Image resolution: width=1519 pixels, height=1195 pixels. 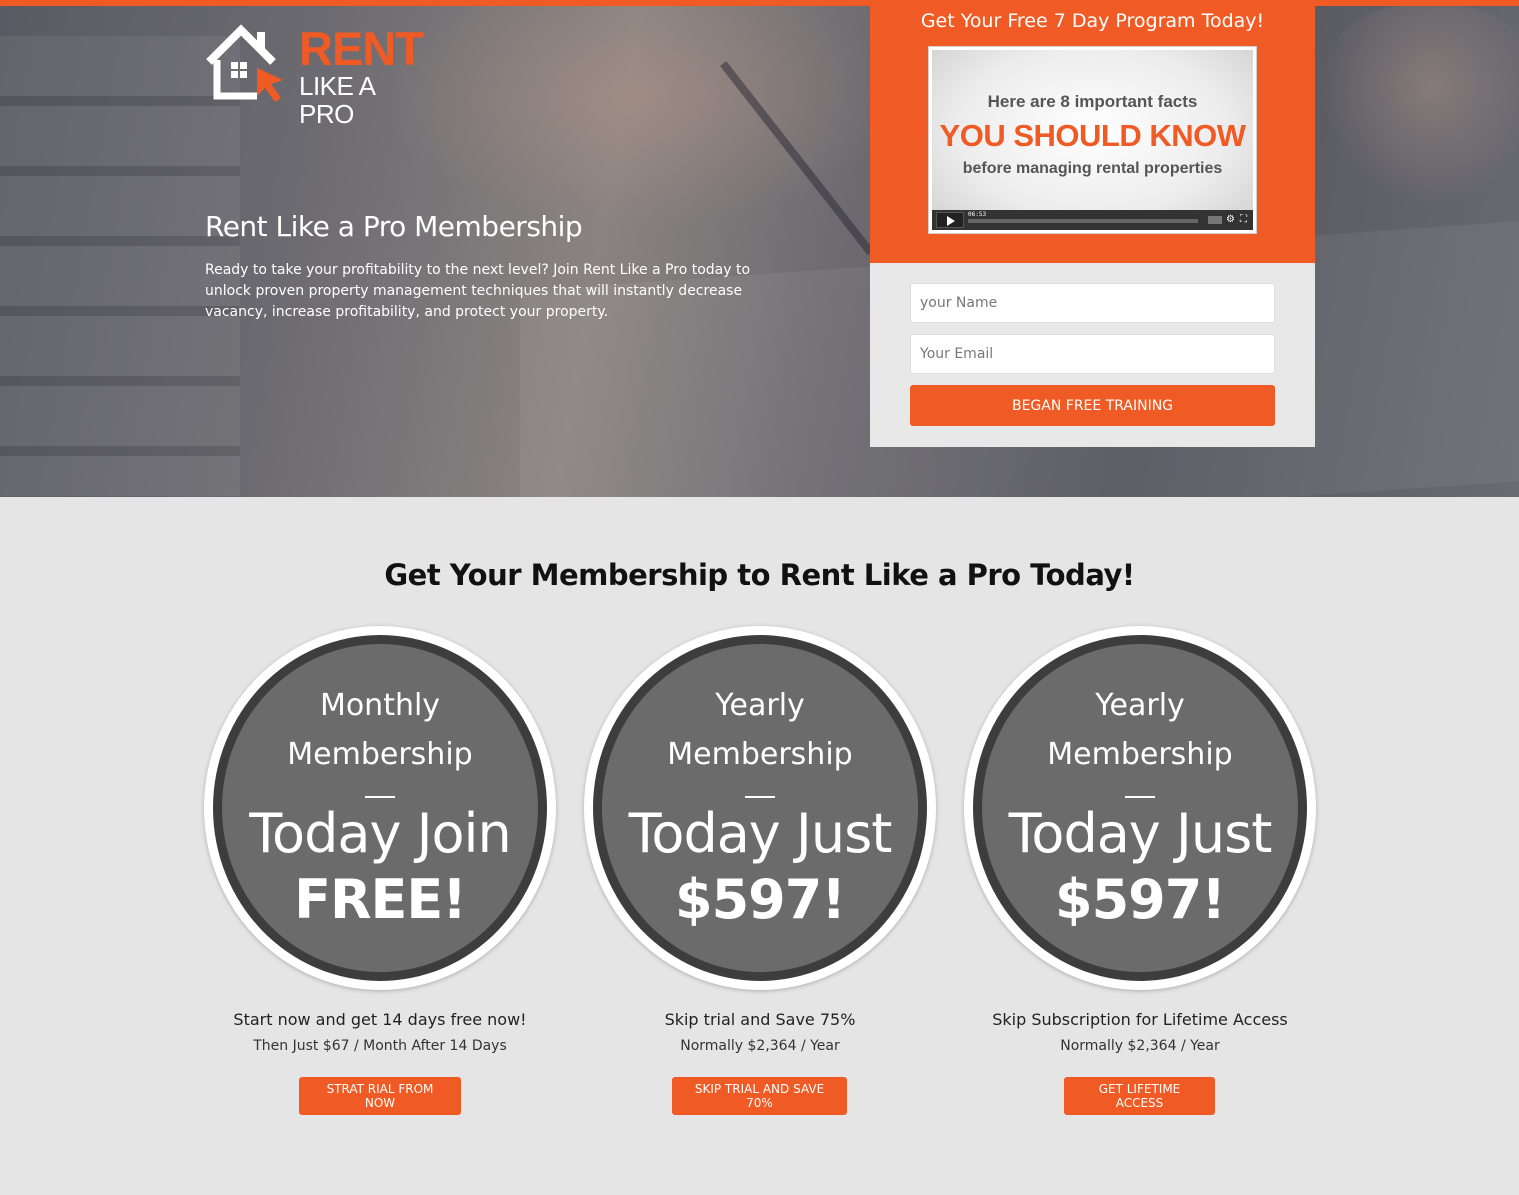 What do you see at coordinates (380, 1046) in the screenshot?
I see `plan-note: Then Just $67 / Month After 14 Days` at bounding box center [380, 1046].